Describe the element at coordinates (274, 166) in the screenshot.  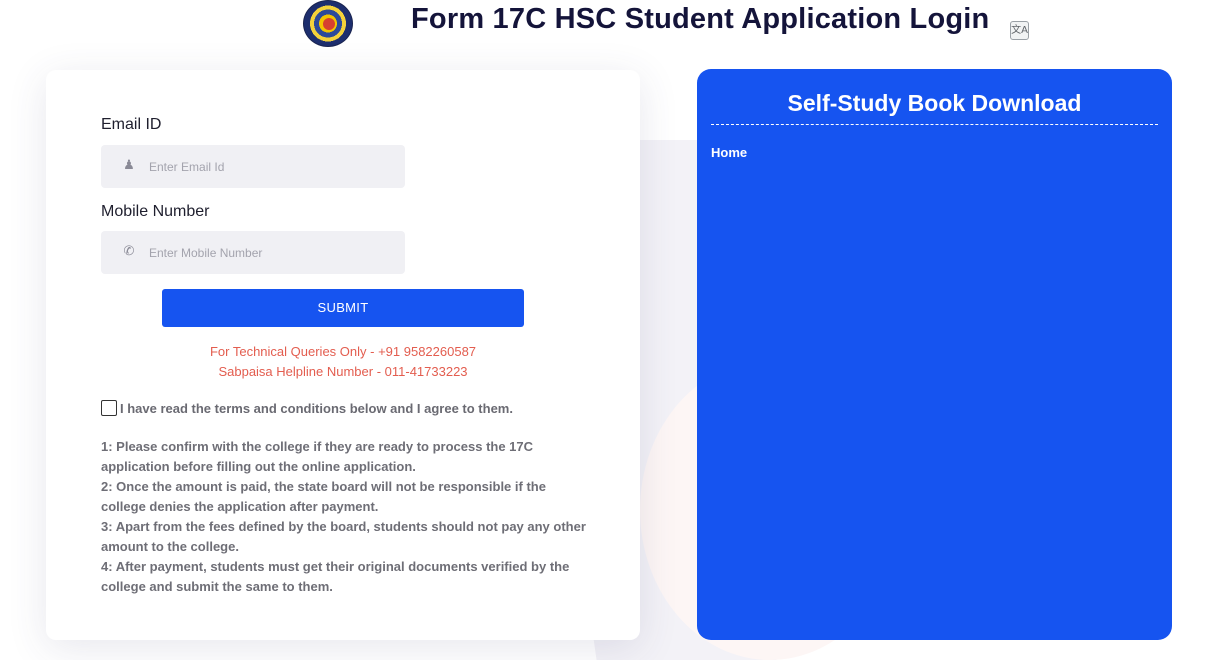
I see `email-field` at that location.